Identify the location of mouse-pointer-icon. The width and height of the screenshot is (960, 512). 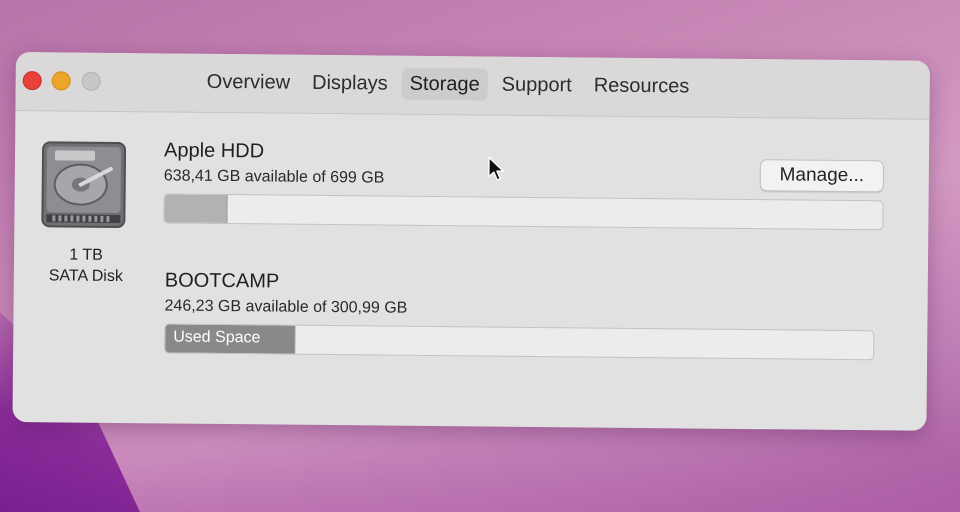
(496, 168).